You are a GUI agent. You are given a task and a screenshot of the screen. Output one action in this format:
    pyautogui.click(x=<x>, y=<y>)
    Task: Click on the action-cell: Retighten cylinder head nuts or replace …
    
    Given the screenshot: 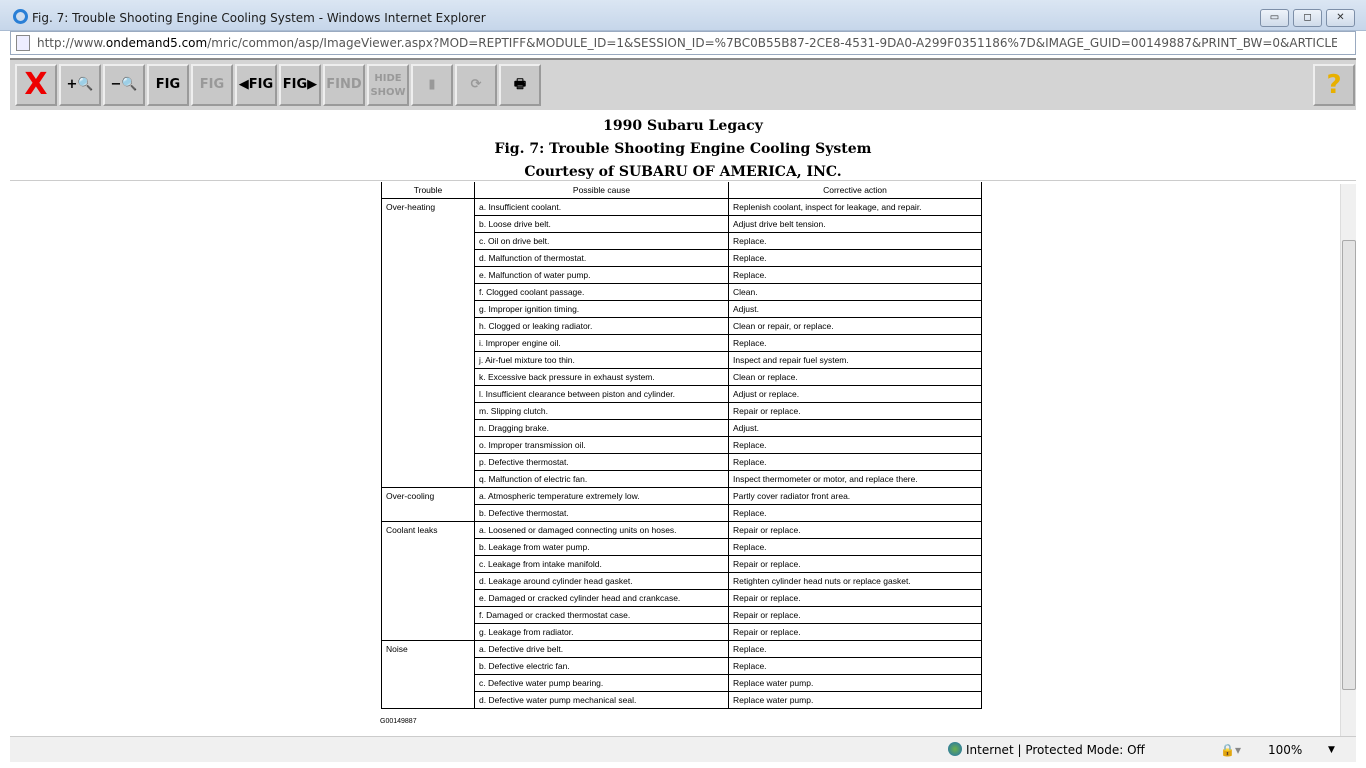 What is the action you would take?
    pyautogui.click(x=855, y=580)
    